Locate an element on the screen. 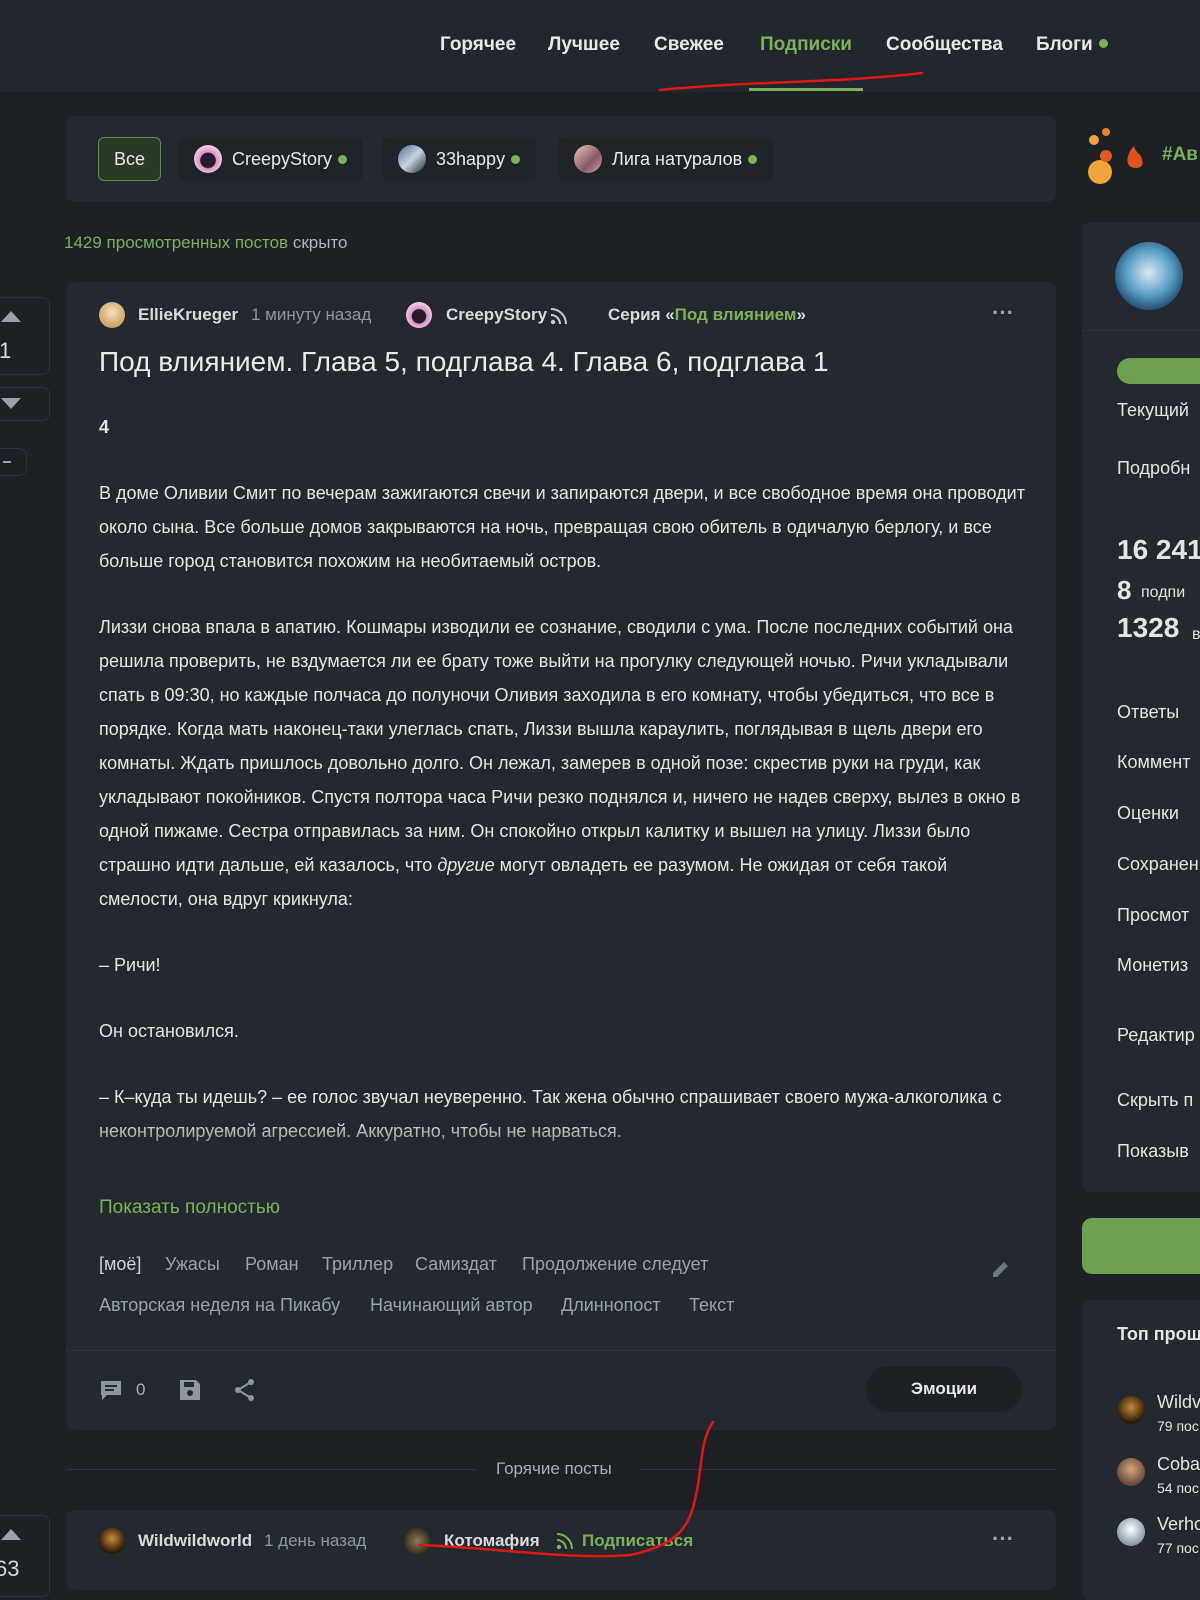  post-author: EllieKrueger is located at coordinates (188, 315).